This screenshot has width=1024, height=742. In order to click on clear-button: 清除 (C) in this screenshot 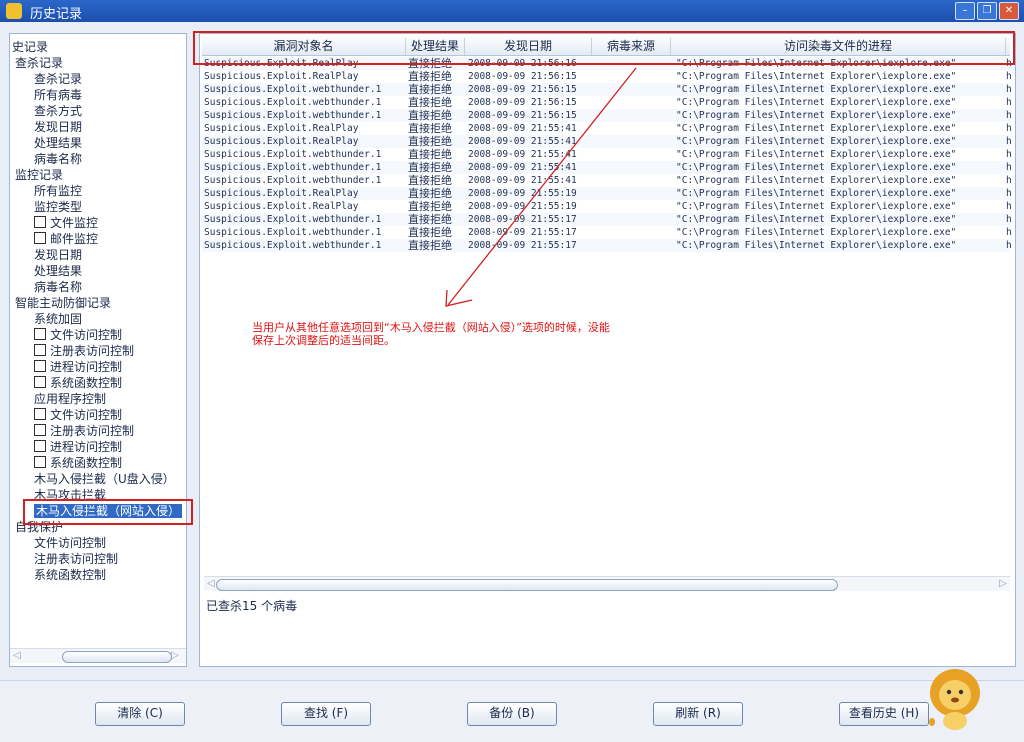, I will do `click(140, 714)`.